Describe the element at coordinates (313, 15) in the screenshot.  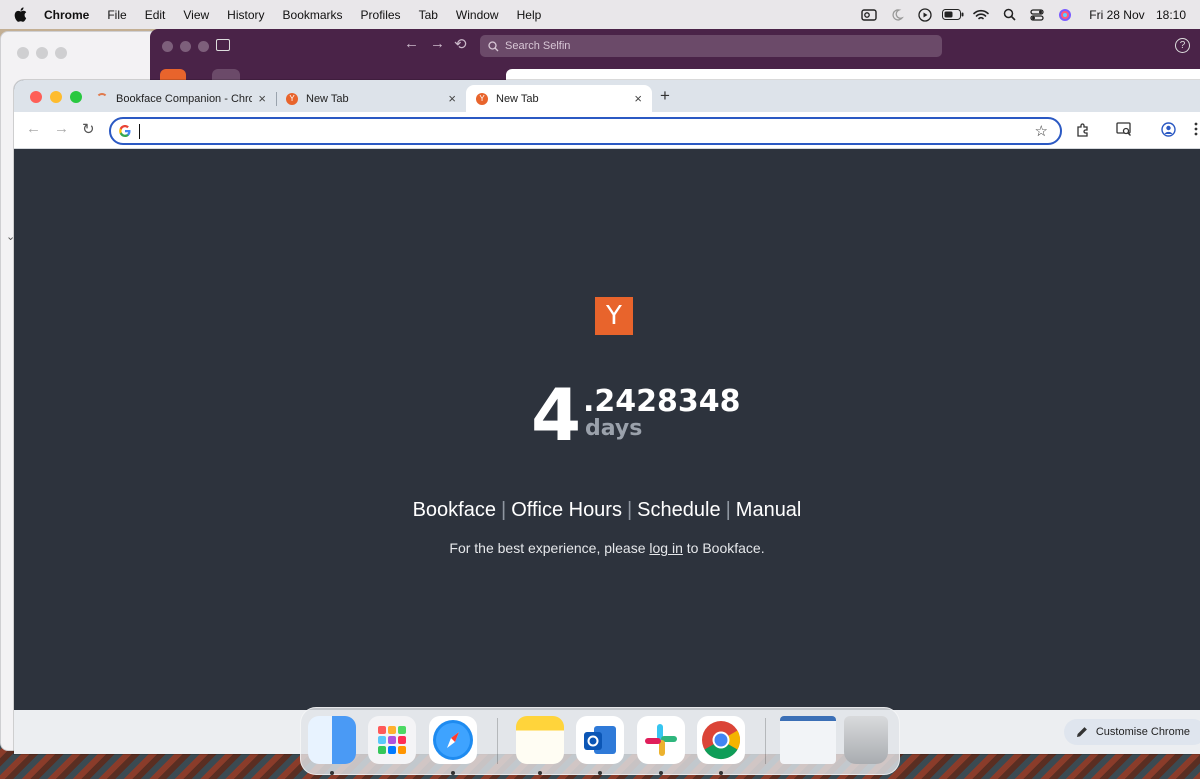
I see `menu-bookmarks: Bookmarks` at that location.